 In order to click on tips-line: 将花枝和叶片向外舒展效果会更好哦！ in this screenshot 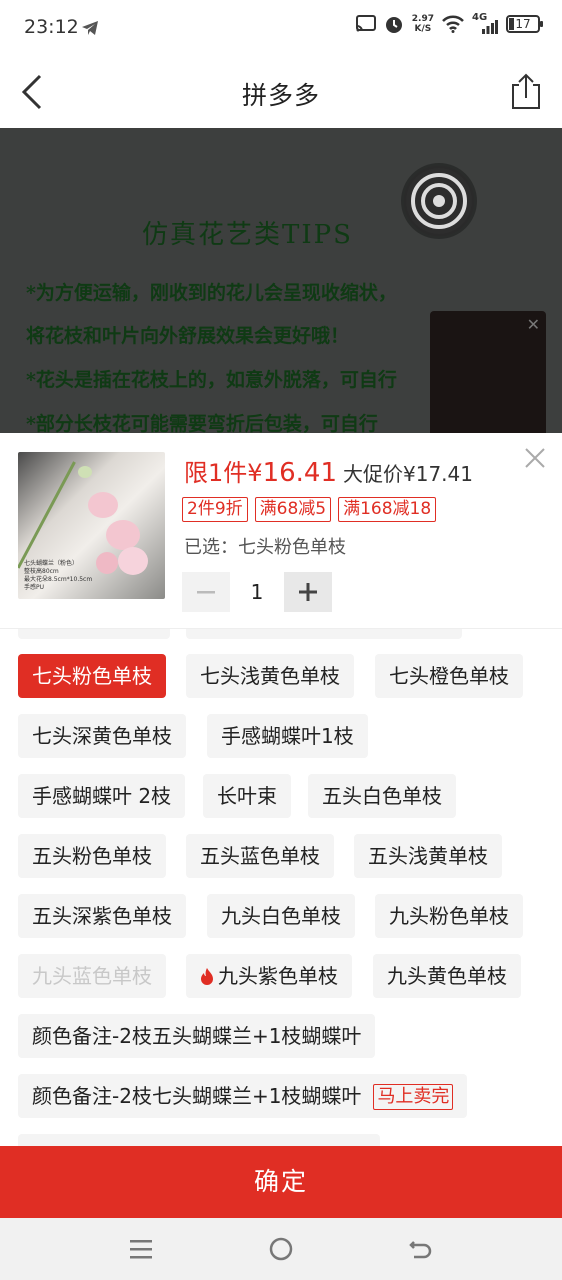, I will do `click(188, 336)`.